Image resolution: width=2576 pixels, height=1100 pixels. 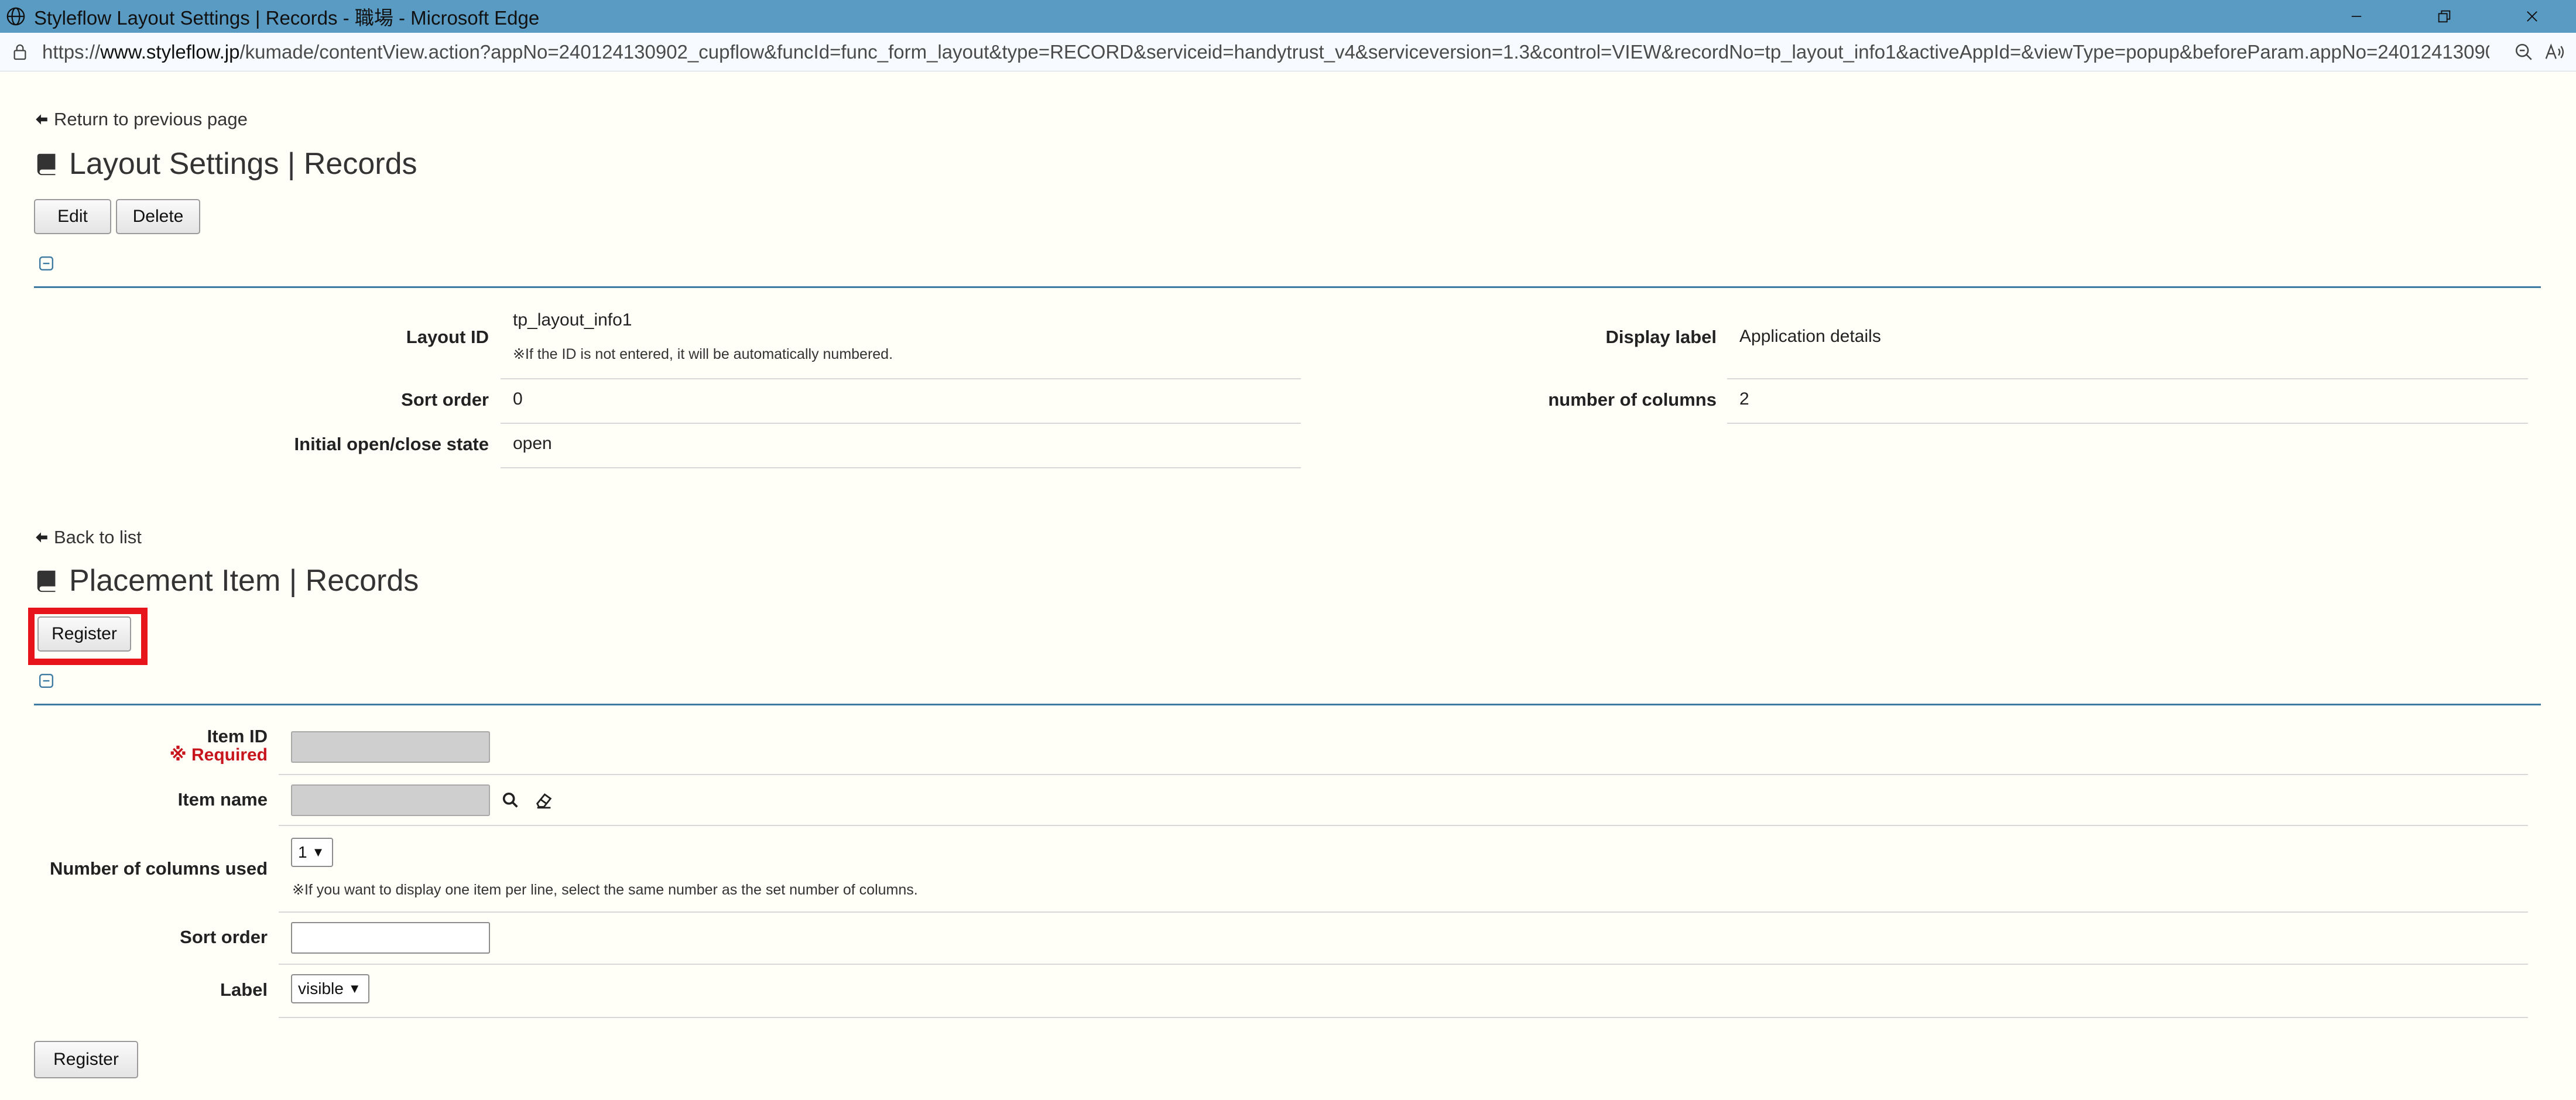 I want to click on item-name-label: Item name, so click(x=222, y=799).